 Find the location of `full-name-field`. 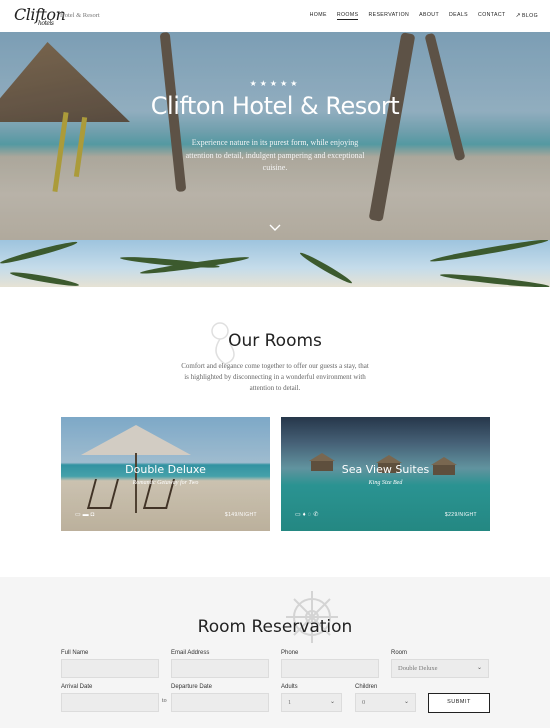

full-name-field is located at coordinates (110, 668).